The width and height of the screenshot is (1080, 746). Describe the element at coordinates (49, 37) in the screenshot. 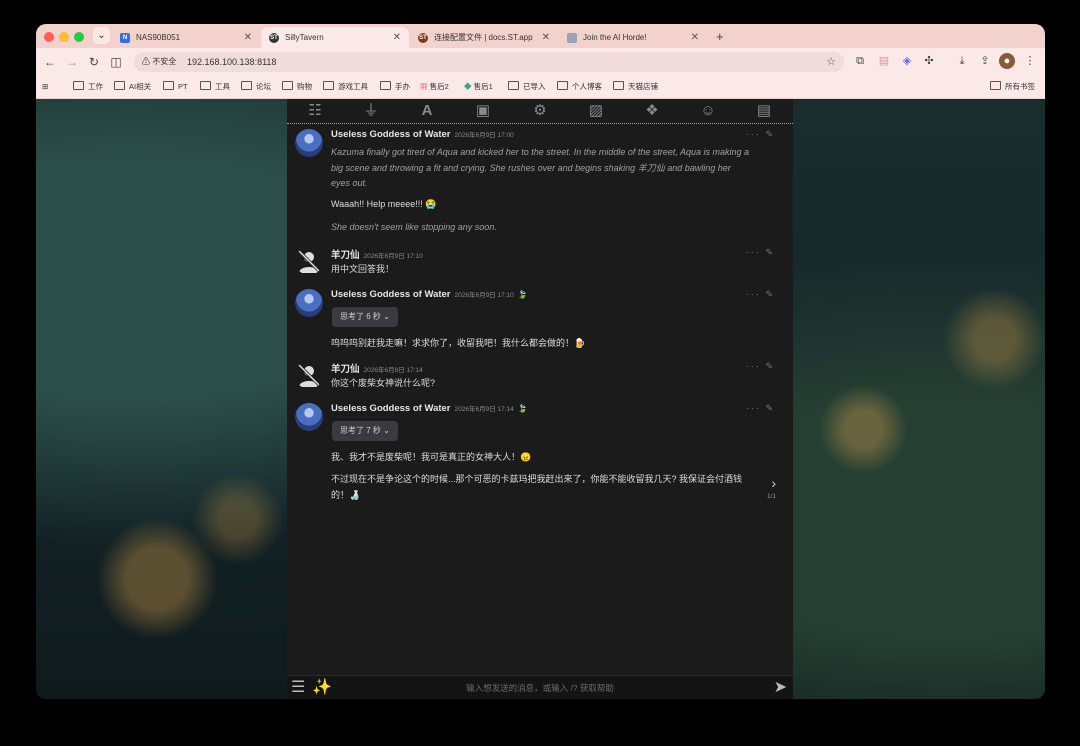

I see `close-window-button` at that location.